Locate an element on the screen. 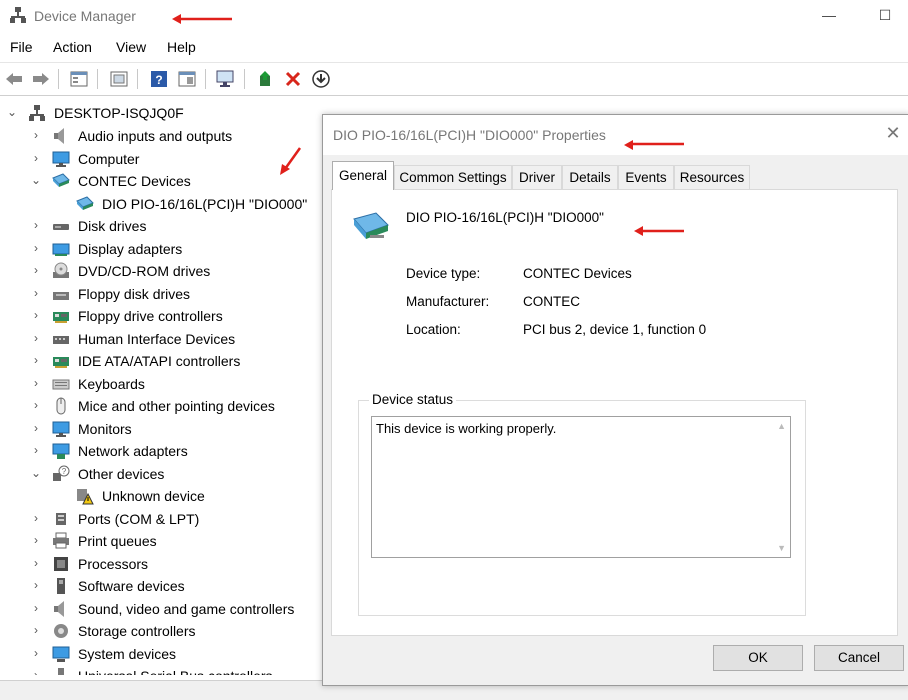 Image resolution: width=908 pixels, height=700 pixels. tree-category-item: › Network adapters is located at coordinates (161, 451).